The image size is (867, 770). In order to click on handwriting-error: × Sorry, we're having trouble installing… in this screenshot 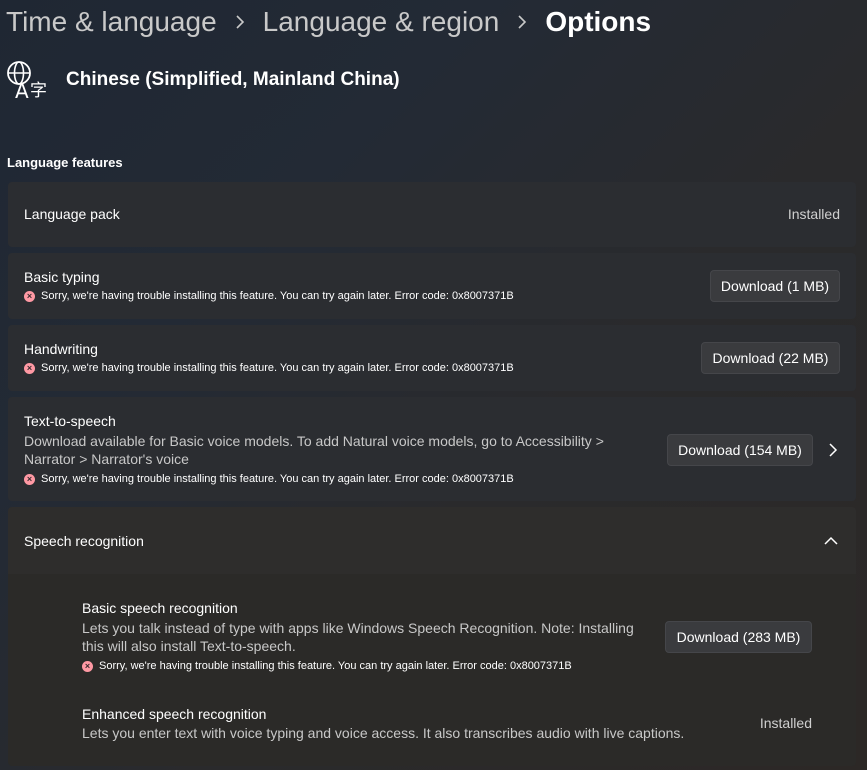, I will do `click(269, 368)`.